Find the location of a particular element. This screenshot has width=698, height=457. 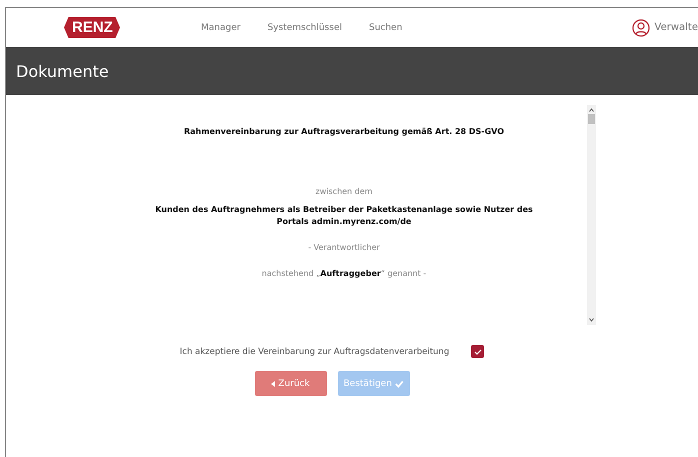

document-paragraph: nachstehend „Auftraggeber“ genannt - is located at coordinates (344, 274).